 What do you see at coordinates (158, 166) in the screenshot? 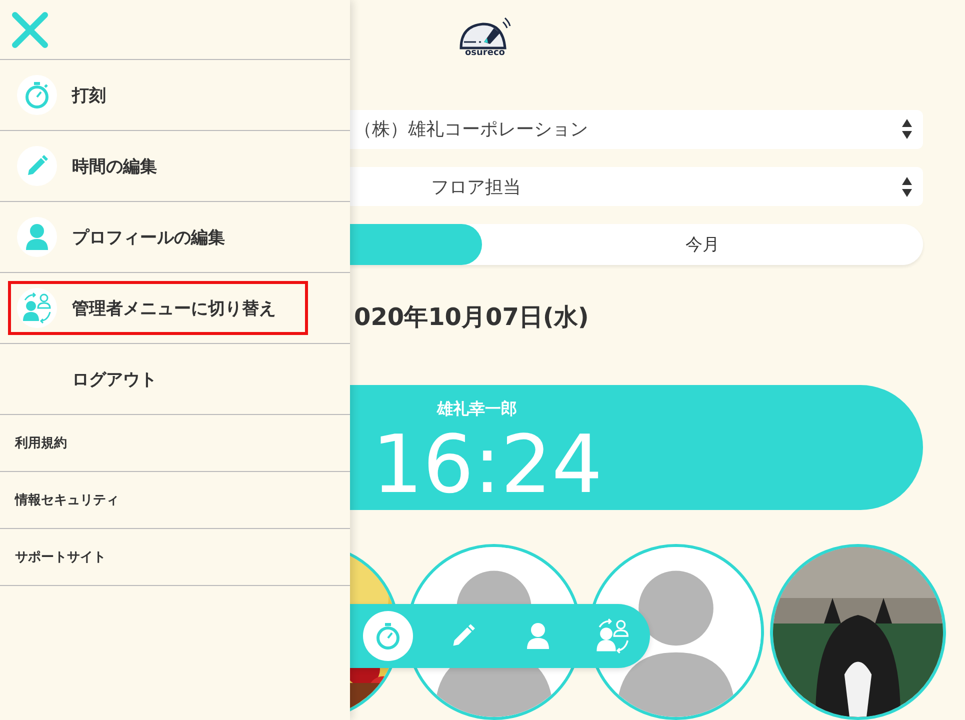
I see `menu-item: 時間の編集` at bounding box center [158, 166].